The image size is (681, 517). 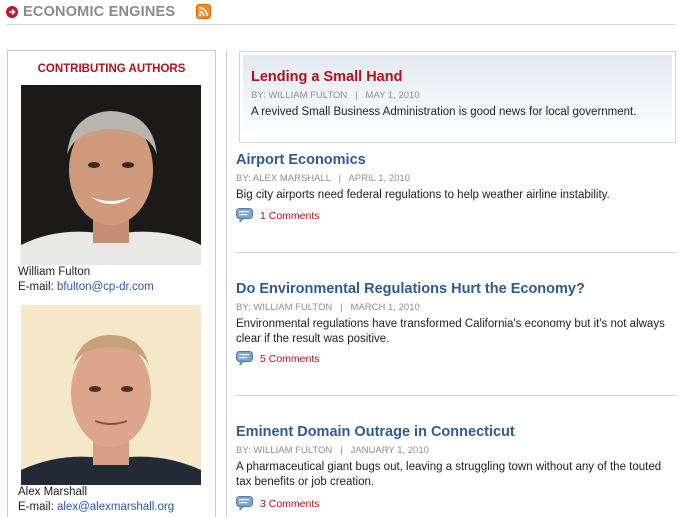 What do you see at coordinates (328, 307) in the screenshot?
I see `article-meta: BY: WILLIAM FULTON | MARCH 1, 2010` at bounding box center [328, 307].